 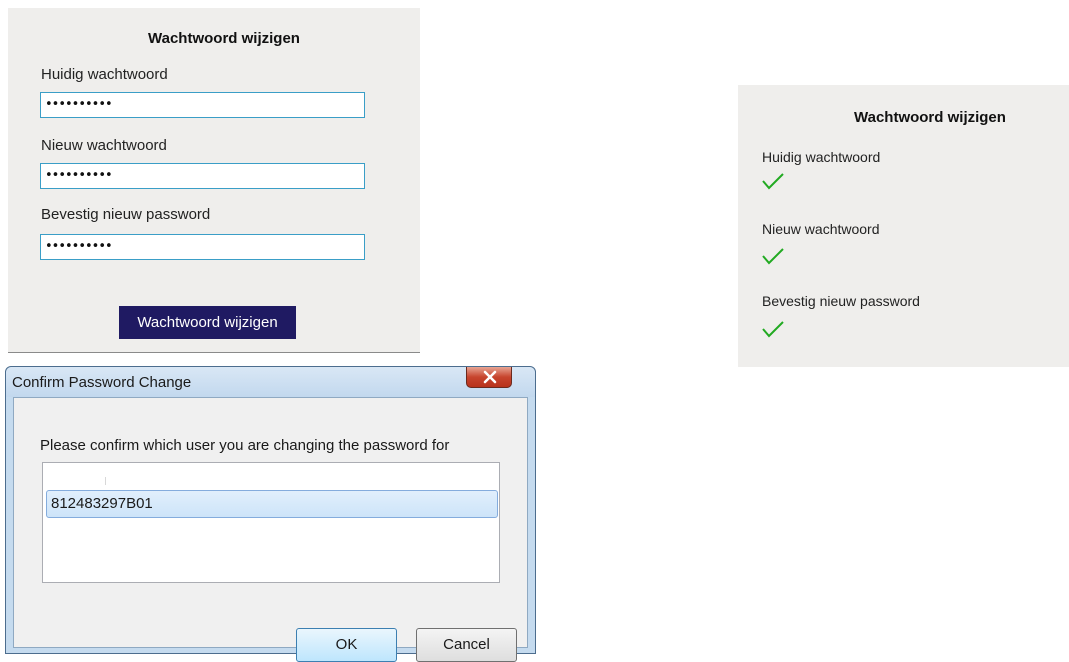 I want to click on confirm-password-input: ••••••••••, so click(x=202, y=247).